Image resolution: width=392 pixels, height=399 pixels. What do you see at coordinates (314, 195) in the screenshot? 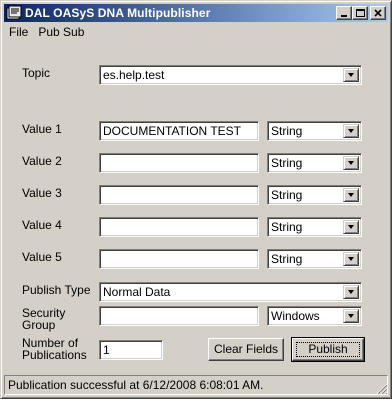
I see `value-3-type-dropdown: String` at bounding box center [314, 195].